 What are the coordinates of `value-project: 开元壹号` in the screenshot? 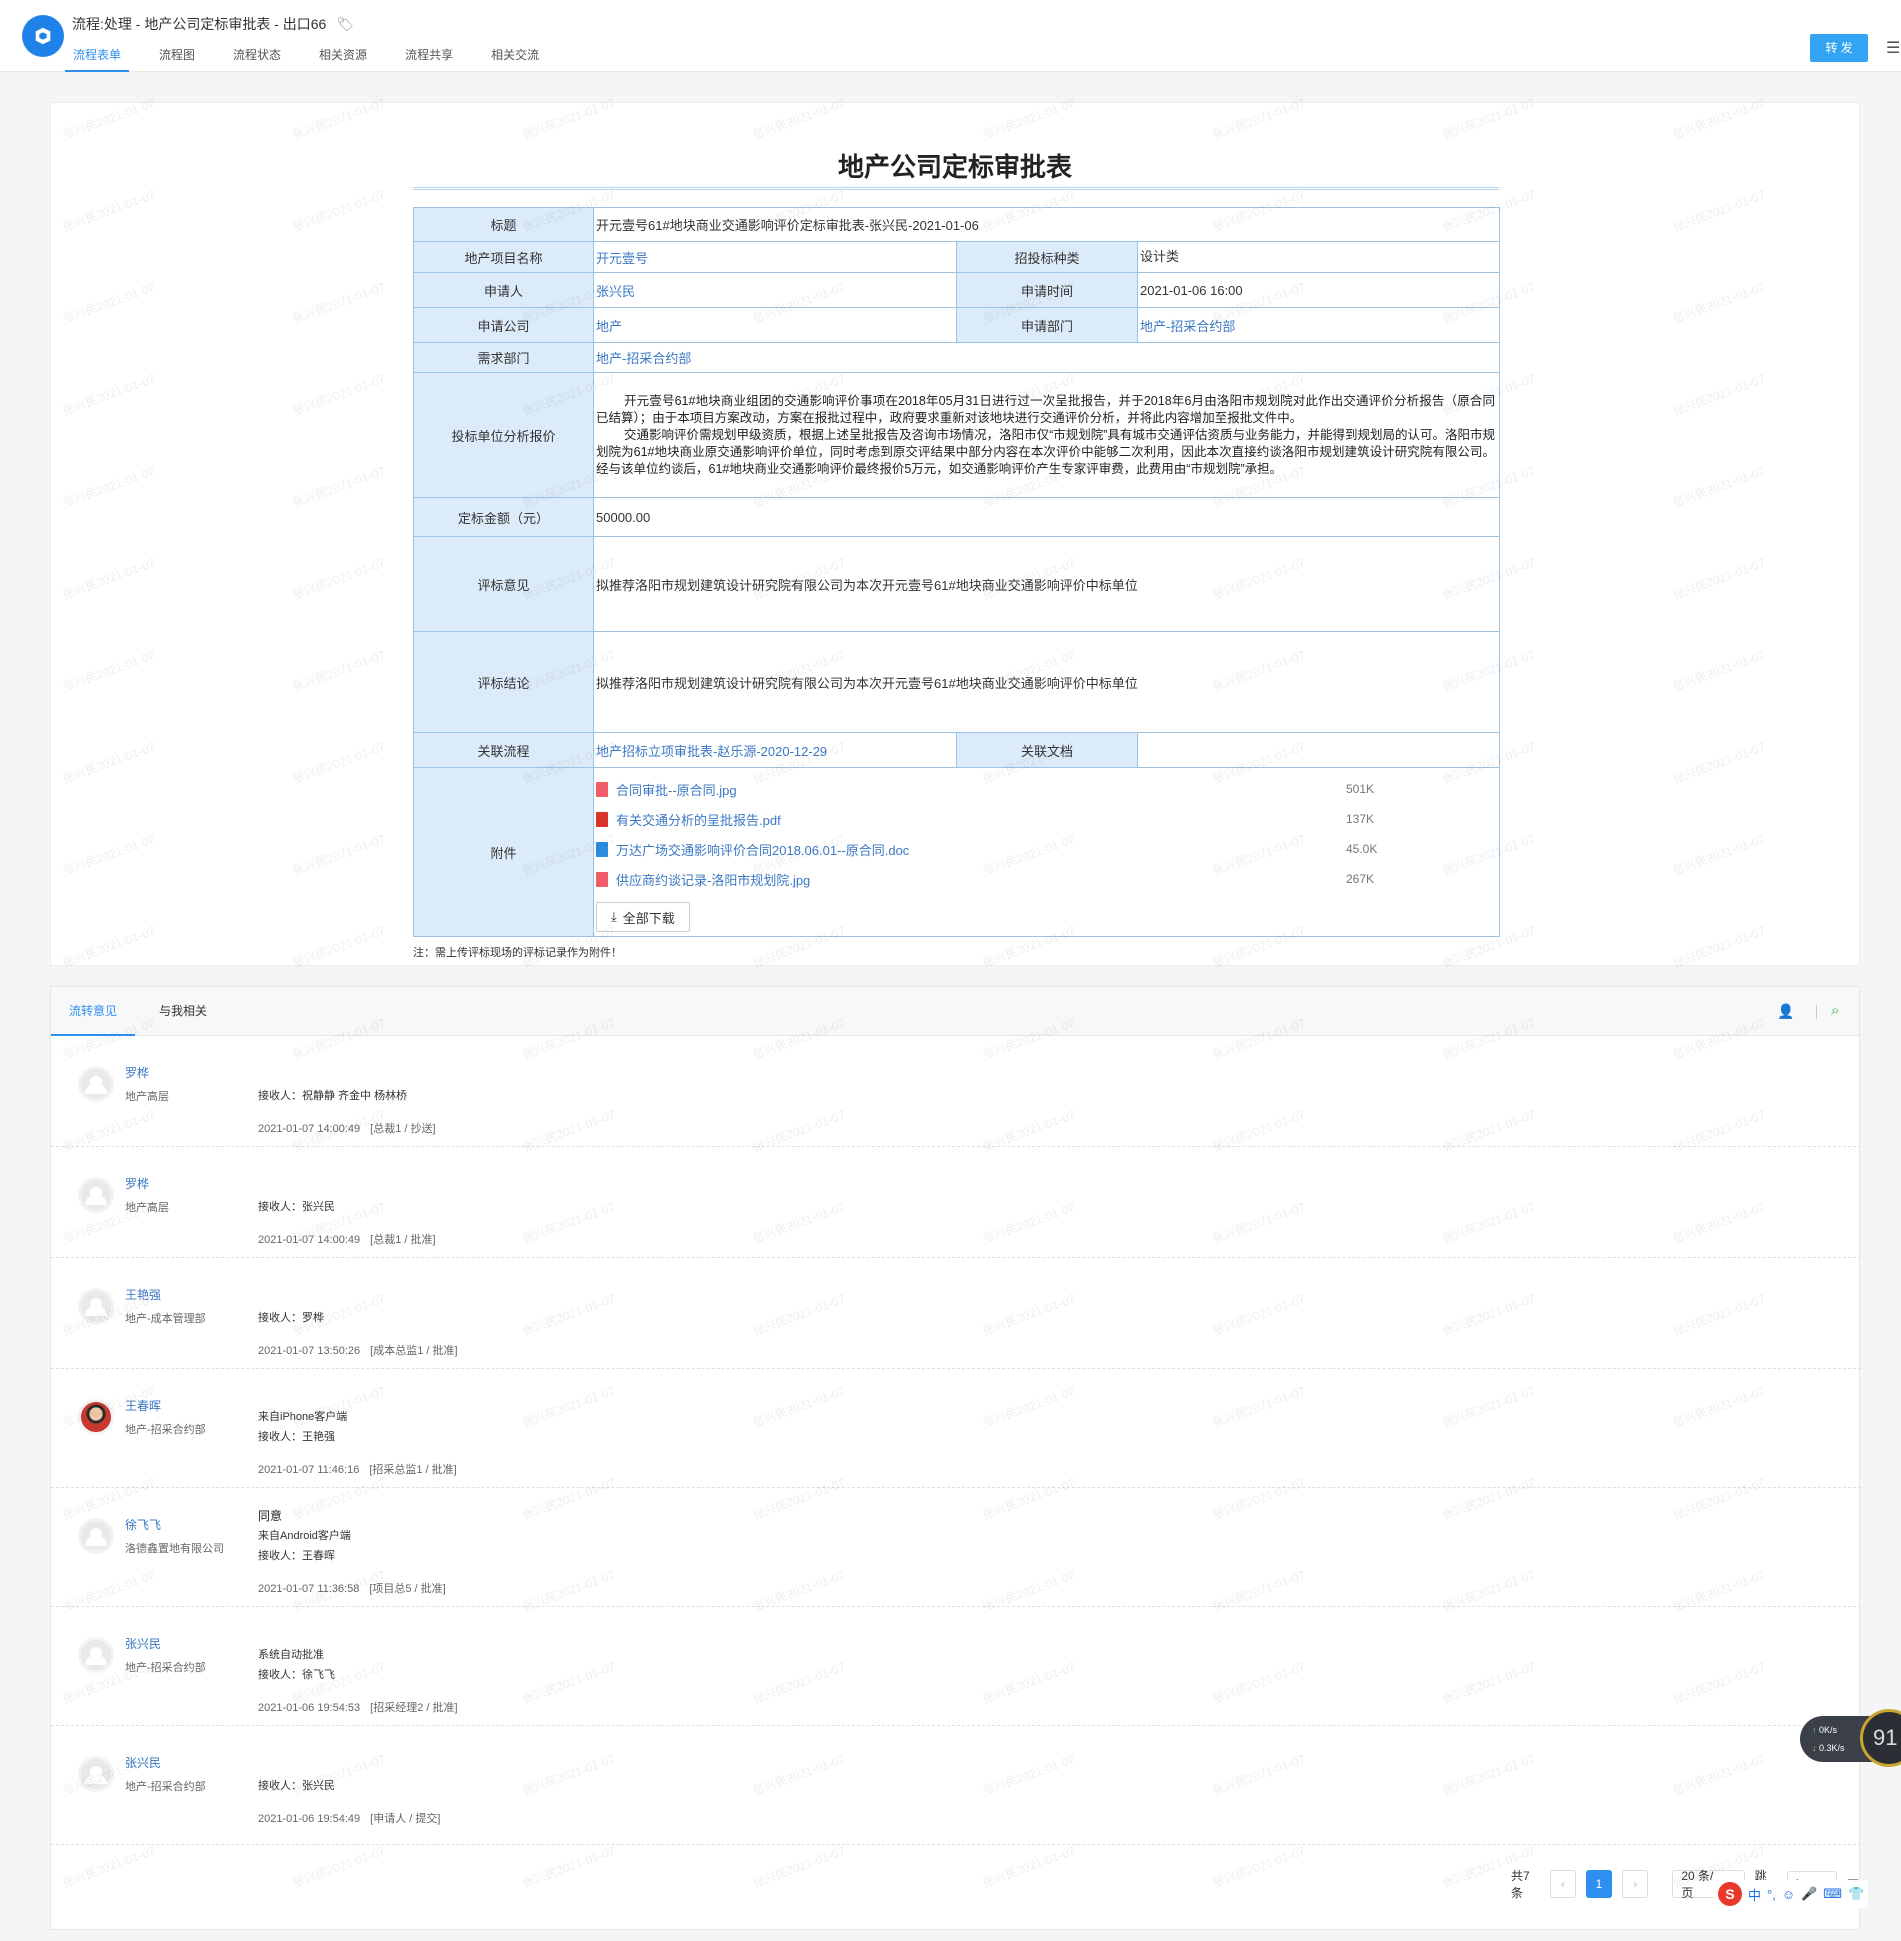 It's located at (775, 257).